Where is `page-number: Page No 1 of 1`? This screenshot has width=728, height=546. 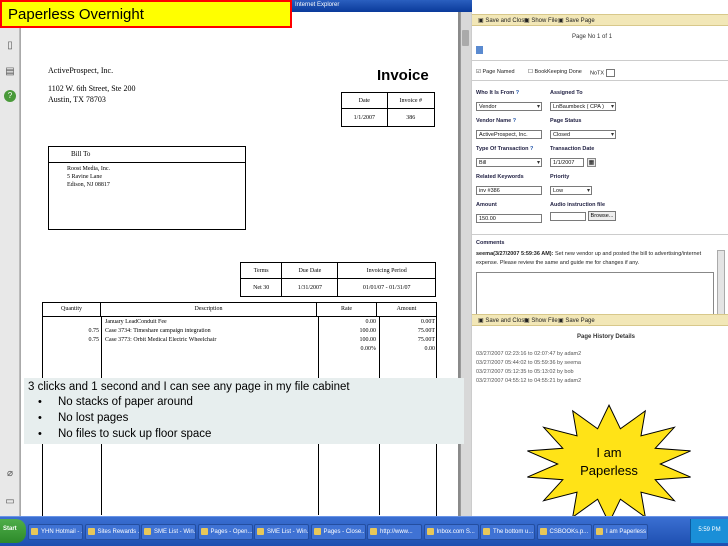 page-number: Page No 1 of 1 is located at coordinates (592, 37).